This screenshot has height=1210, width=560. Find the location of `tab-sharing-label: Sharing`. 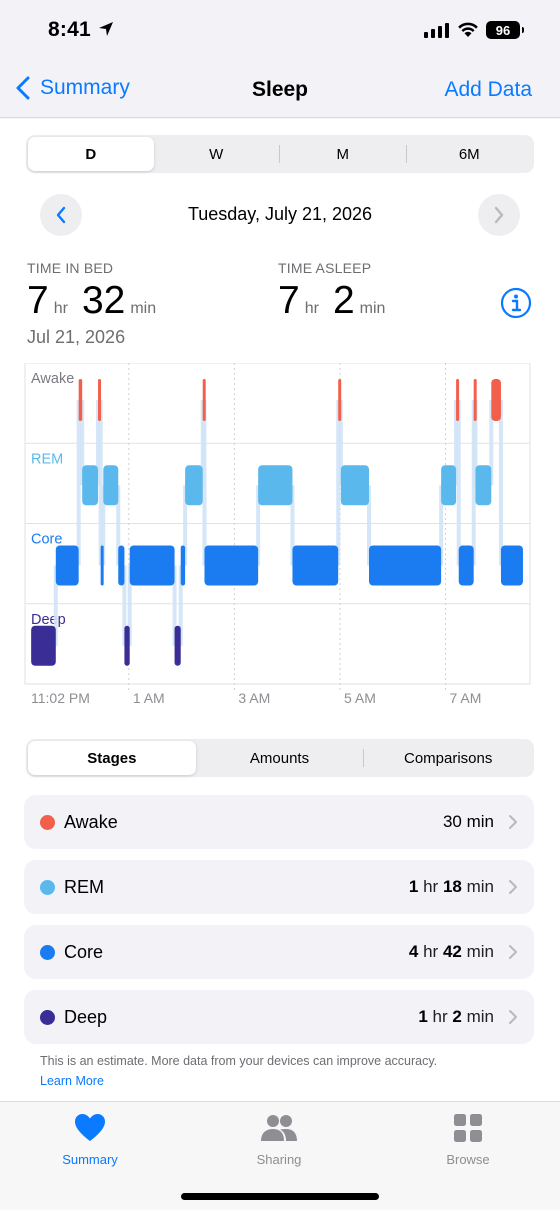

tab-sharing-label: Sharing is located at coordinates (279, 1159).